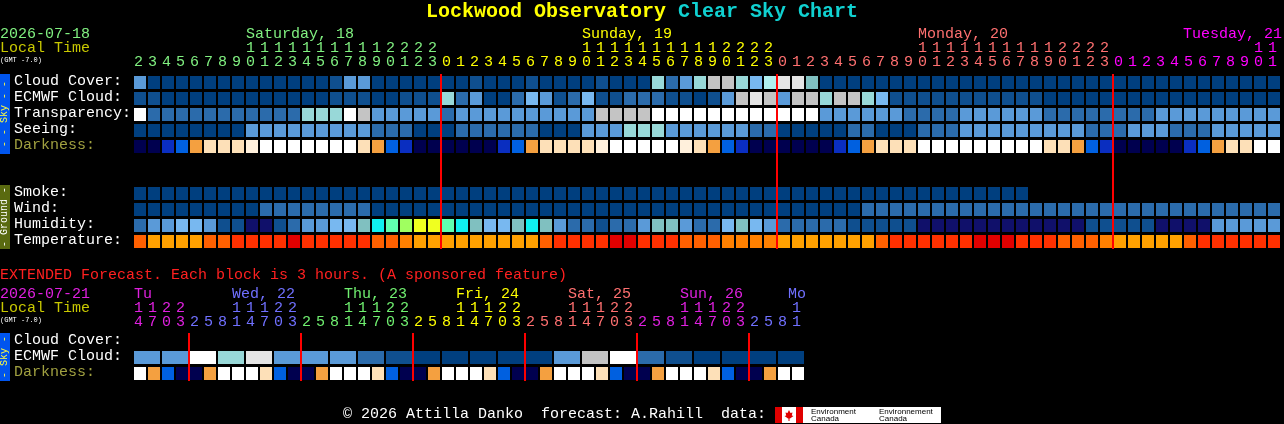 The height and width of the screenshot is (424, 1284). I want to click on chart-title: Lockwood Observatory, so click(545, 11).